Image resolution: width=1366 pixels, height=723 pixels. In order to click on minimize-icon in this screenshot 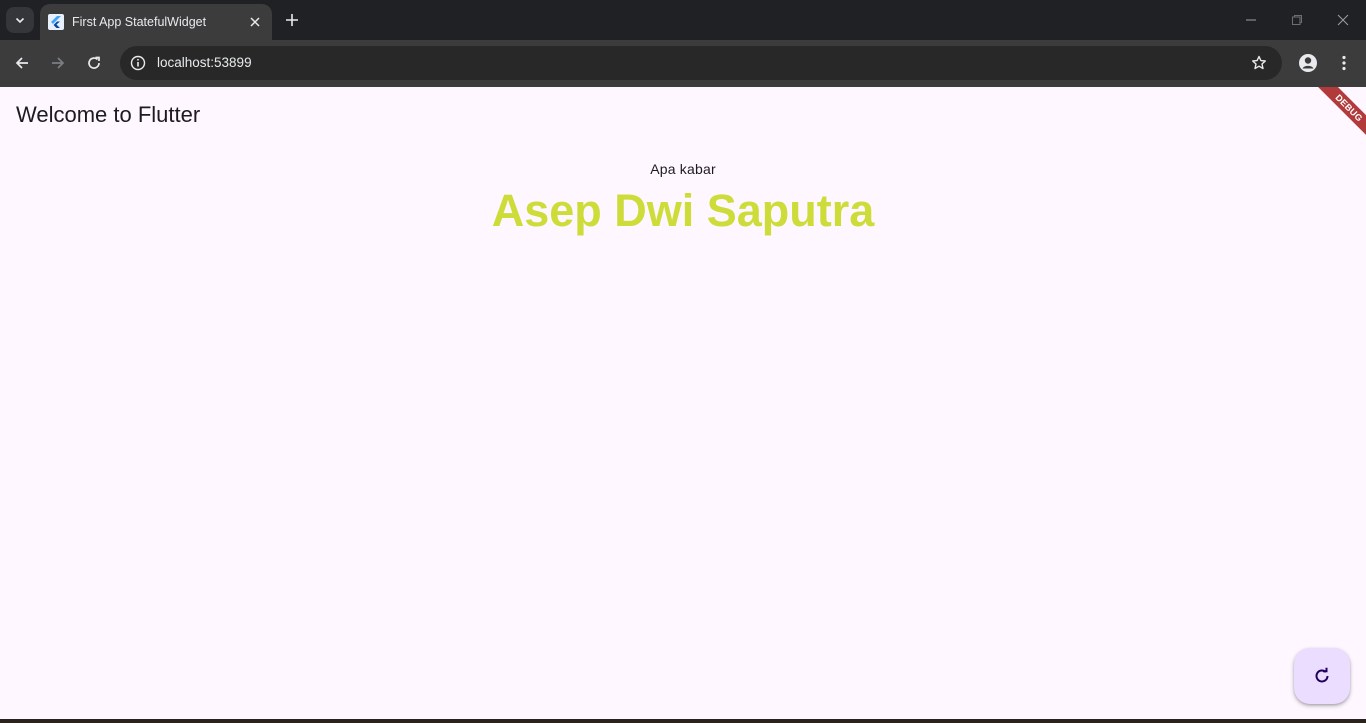, I will do `click(1251, 20)`.